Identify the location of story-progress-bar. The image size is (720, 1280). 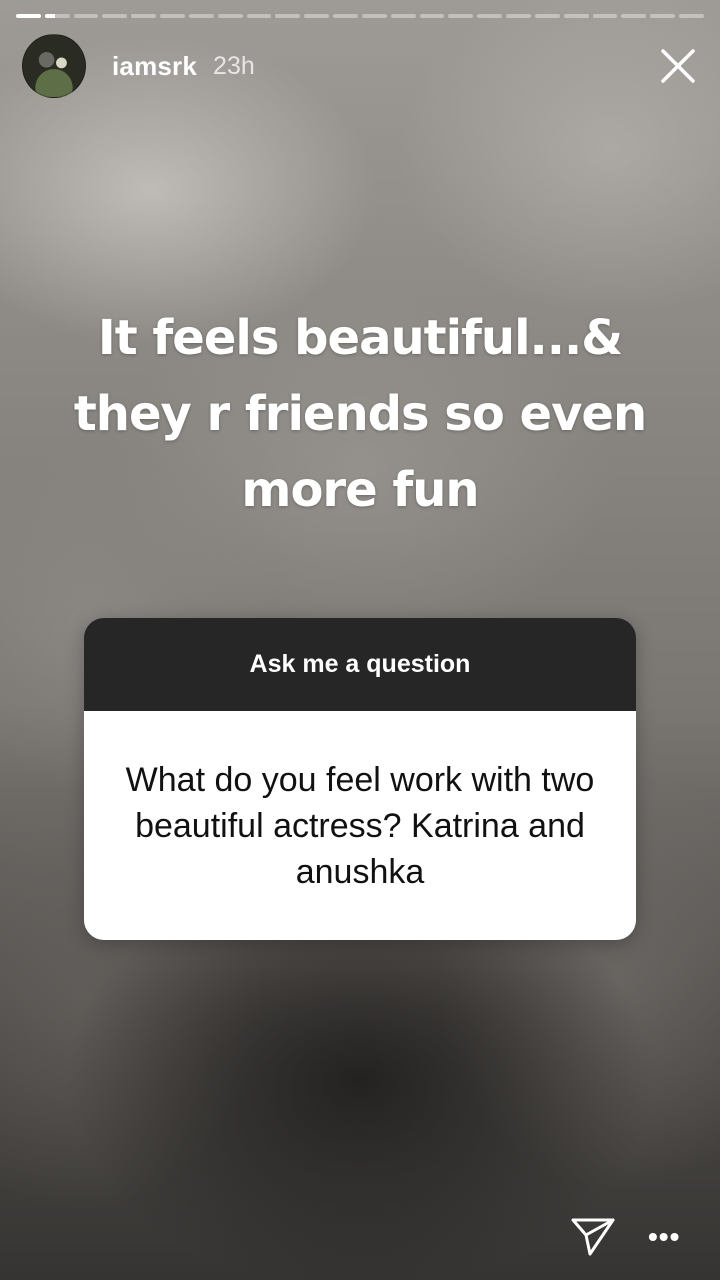
(360, 16).